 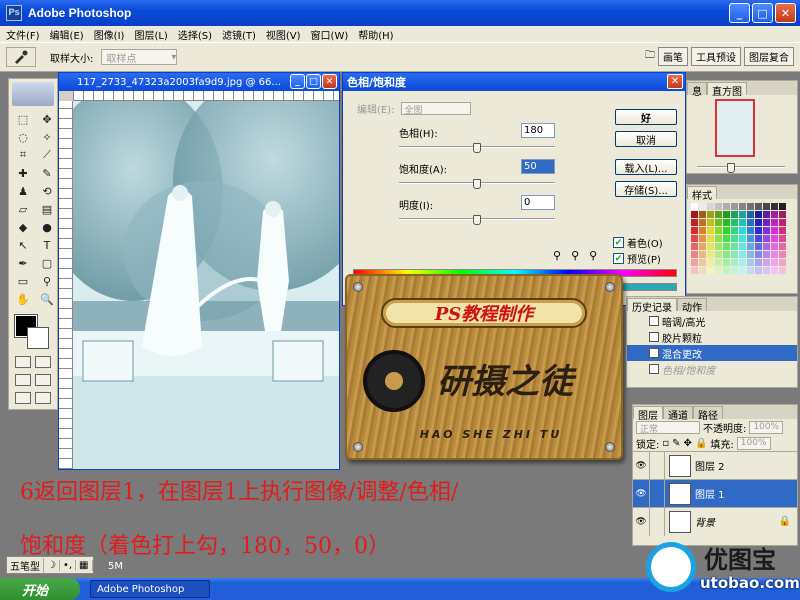 What do you see at coordinates (67, 34) in the screenshot?
I see `menu-edit: 编辑(E)` at bounding box center [67, 34].